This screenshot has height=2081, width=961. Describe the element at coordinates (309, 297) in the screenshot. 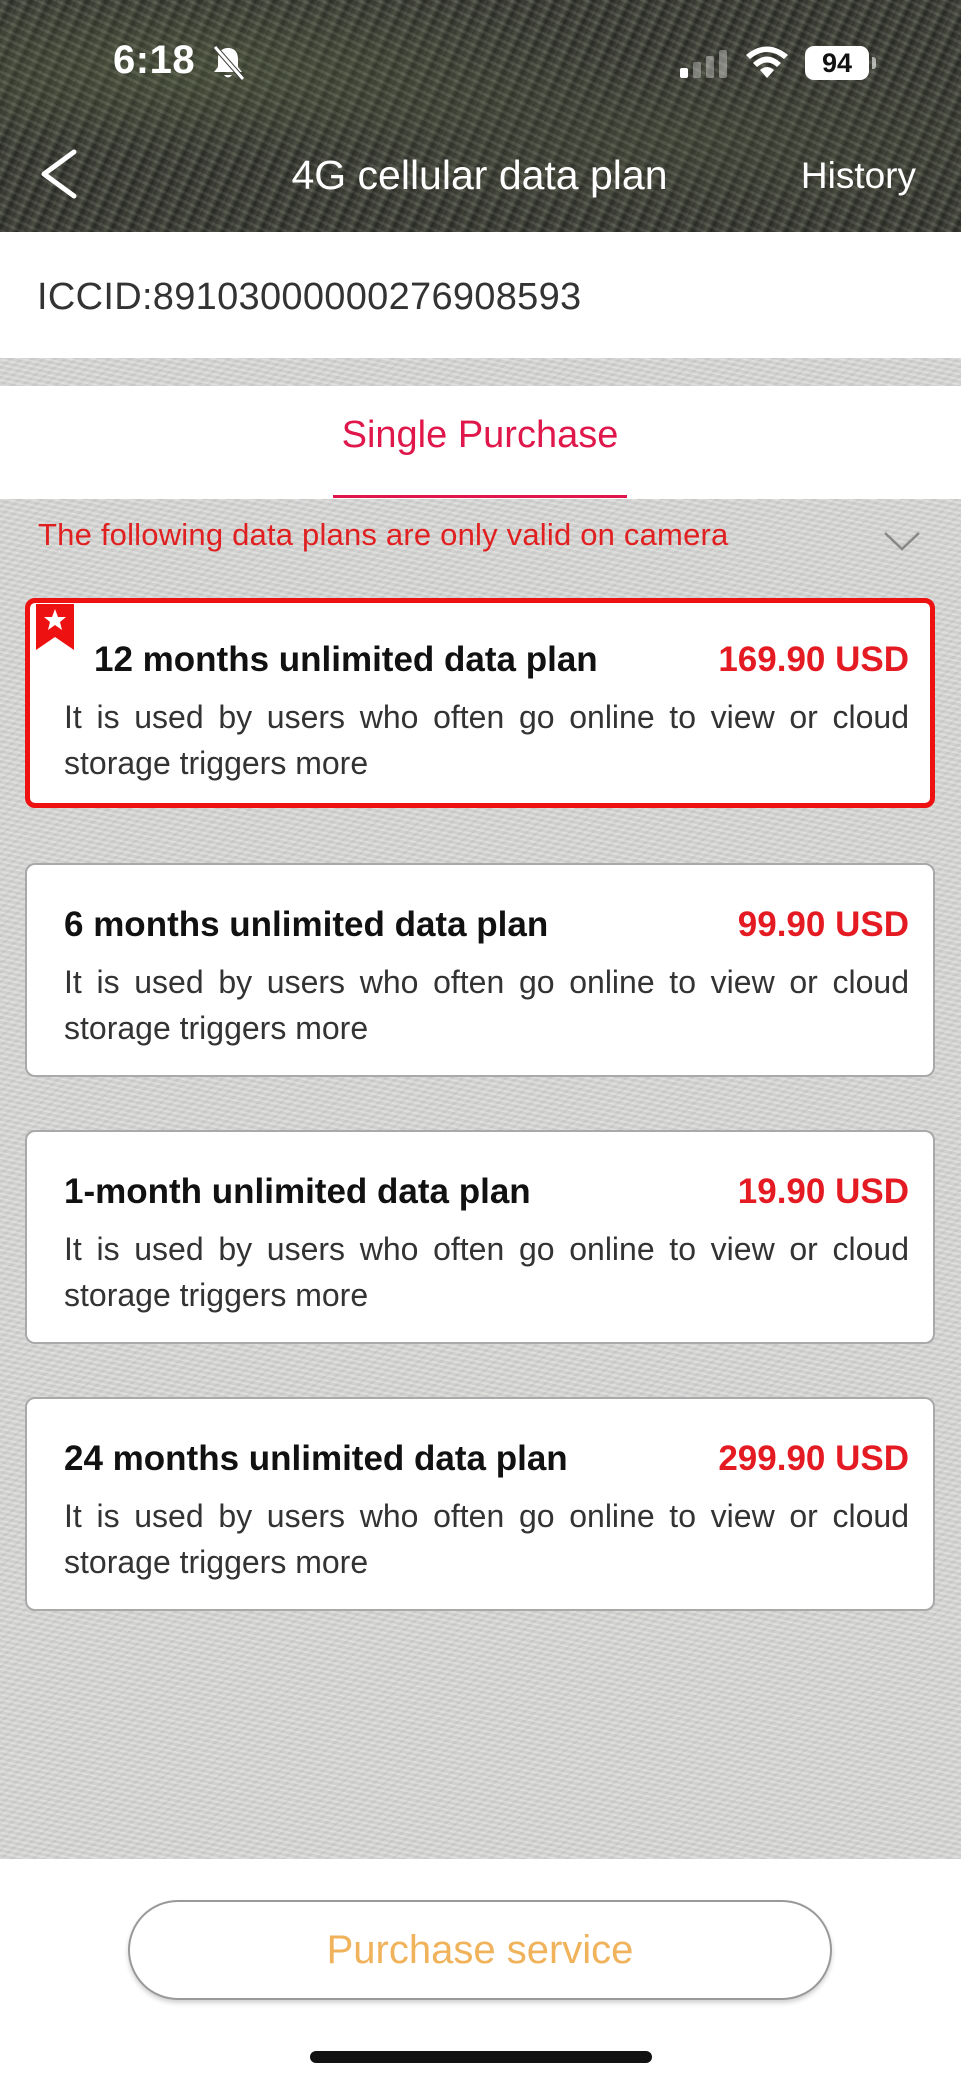

I see `iccid-text: ICCID:89103000000276908593` at that location.